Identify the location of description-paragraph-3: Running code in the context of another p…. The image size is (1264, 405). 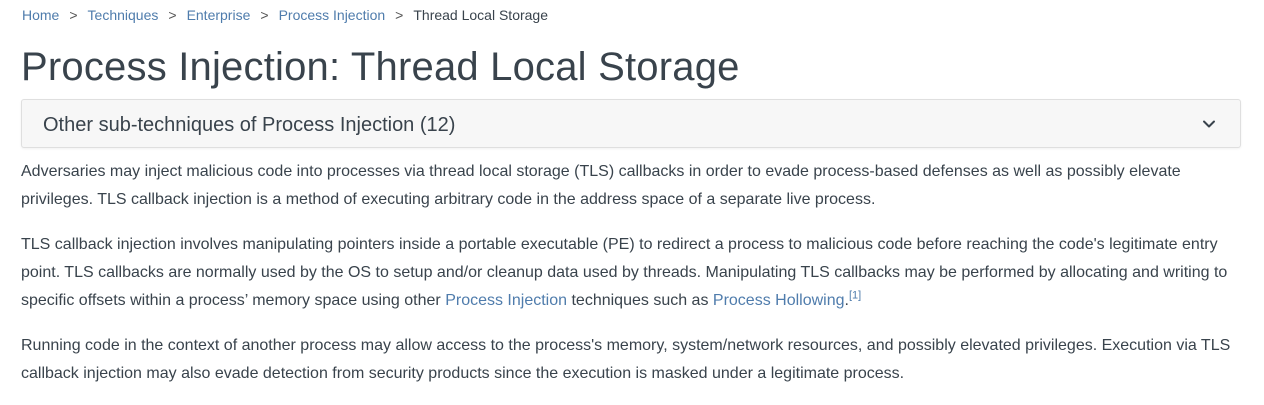
(626, 359).